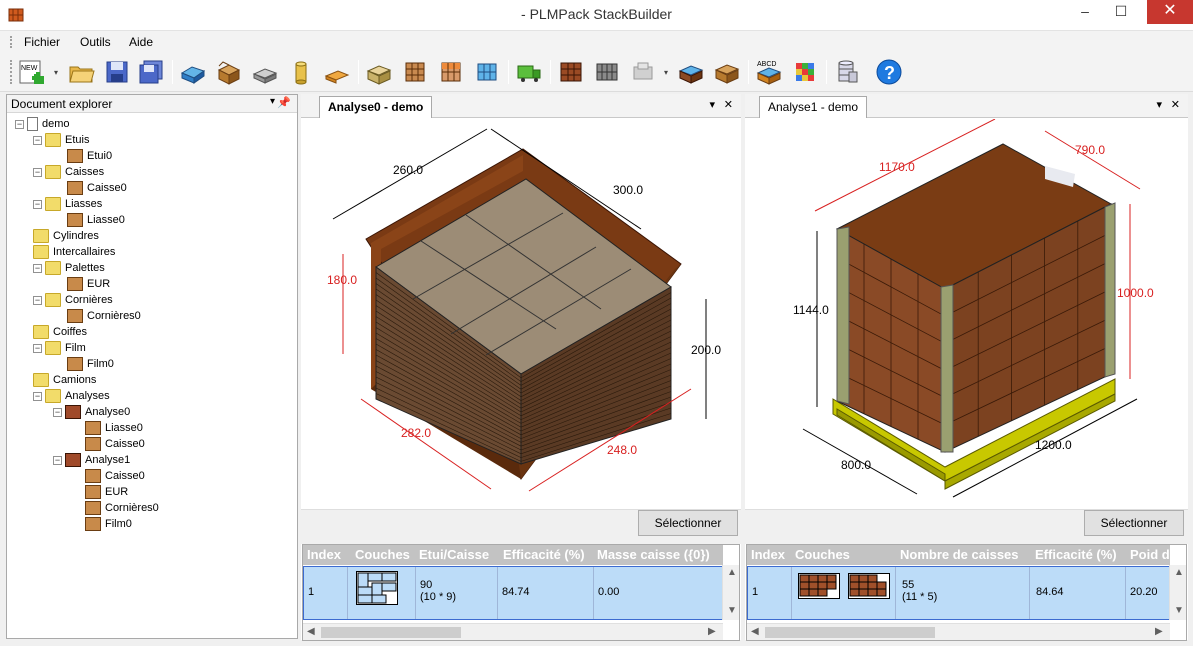  Describe the element at coordinates (71, 396) in the screenshot. I see `tree-folder: − Analyses` at that location.